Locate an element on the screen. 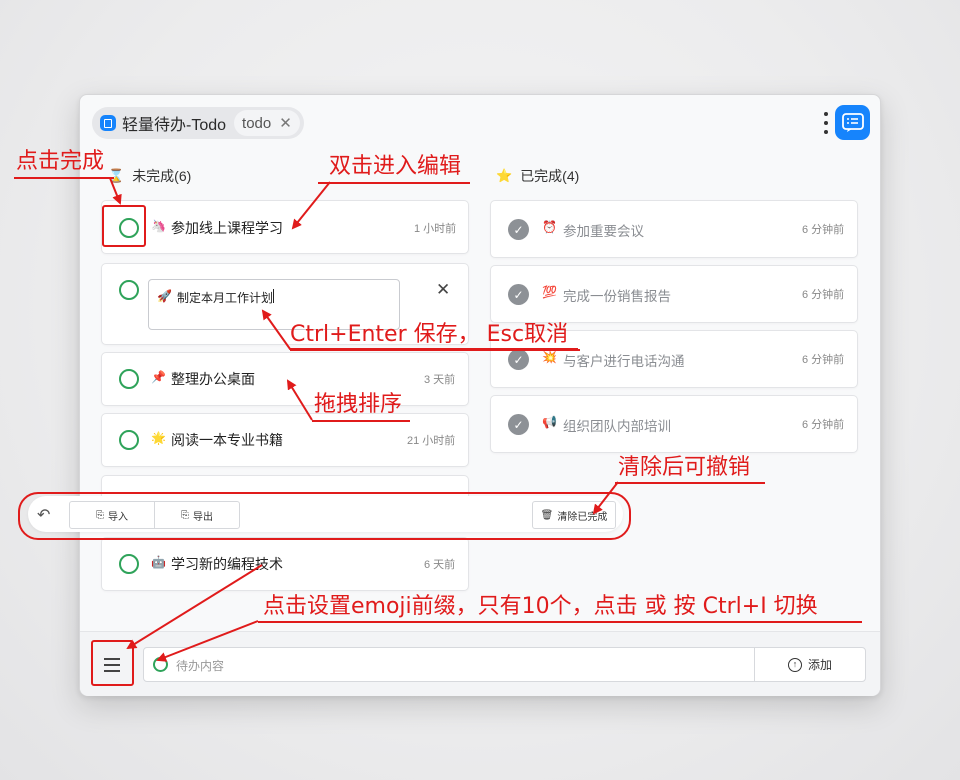 This screenshot has width=960, height=780. task-text: 参加重要会议 is located at coordinates (603, 230).